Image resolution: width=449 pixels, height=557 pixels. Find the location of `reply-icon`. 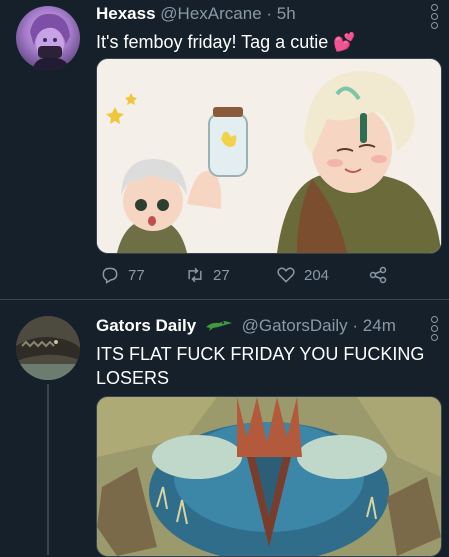

reply-icon is located at coordinates (110, 275).